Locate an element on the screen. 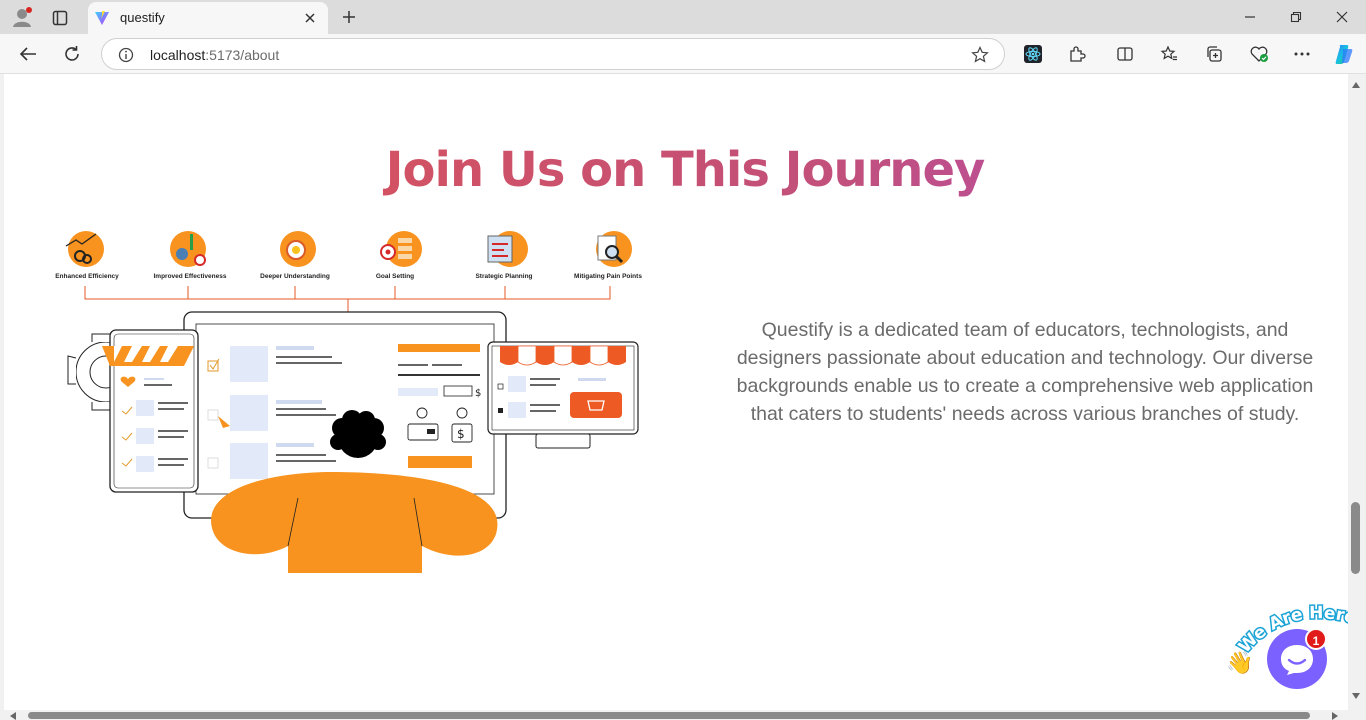 The width and height of the screenshot is (1366, 720). feature-label-1: Enhanced Efficiency is located at coordinates (87, 276).